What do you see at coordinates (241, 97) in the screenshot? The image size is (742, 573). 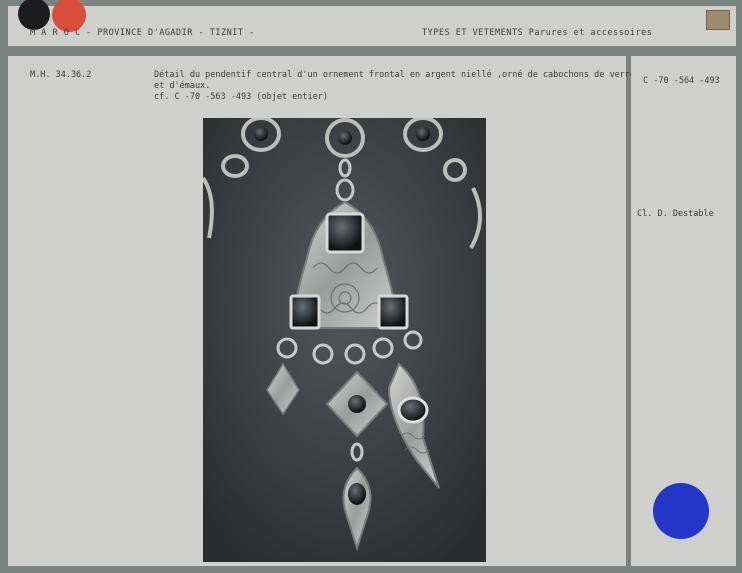 I see `cross-reference: cf. C -70 -563 -493 (objet entier)` at bounding box center [241, 97].